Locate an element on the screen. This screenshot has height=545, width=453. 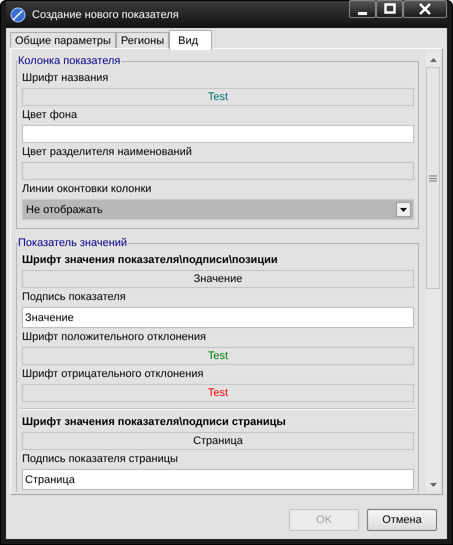
field-label: Подпись показателя is located at coordinates (74, 297).